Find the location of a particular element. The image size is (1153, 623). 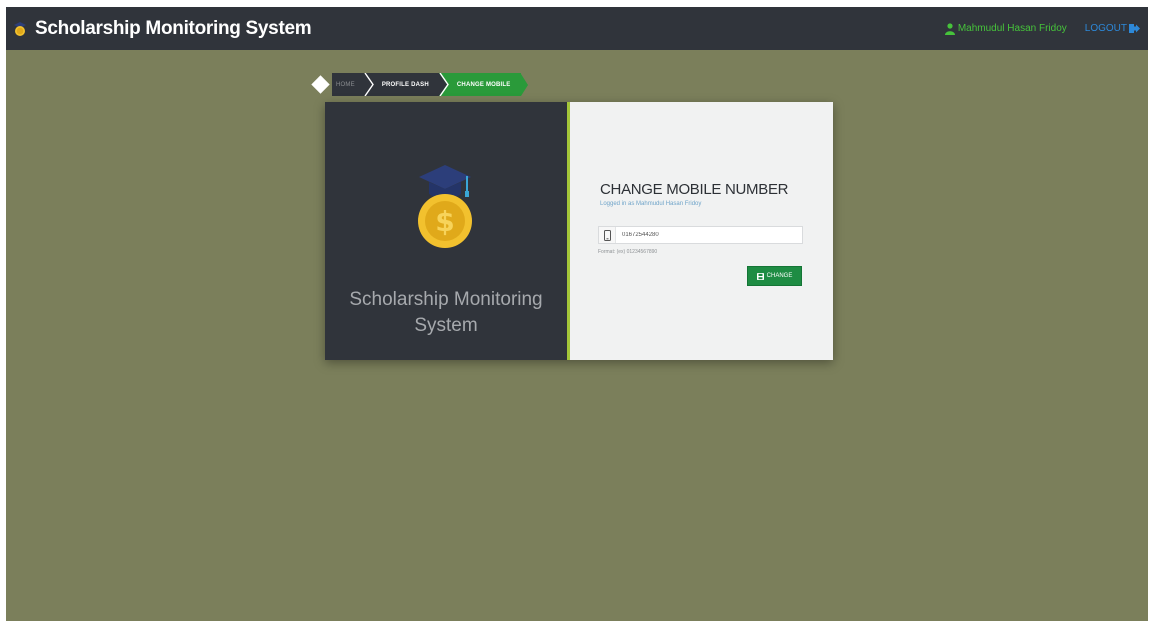

graduation-cap-coin-logo: $ is located at coordinates (445, 206).